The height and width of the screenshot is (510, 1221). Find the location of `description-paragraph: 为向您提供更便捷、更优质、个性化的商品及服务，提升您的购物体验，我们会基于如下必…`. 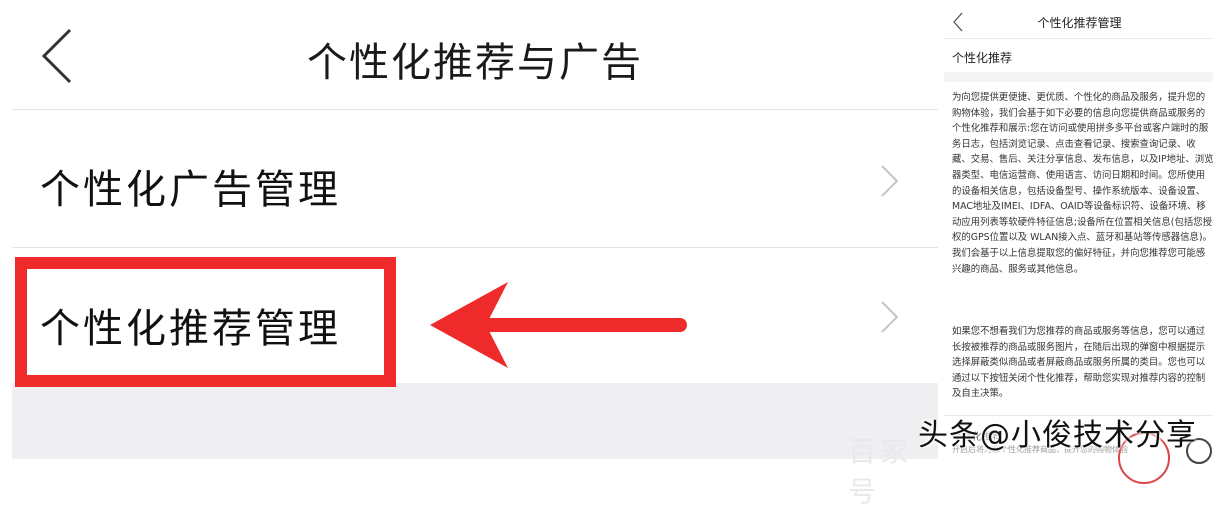

description-paragraph: 为向您提供更便捷、更优质、个性化的商品及服务，提升您的购物体验，我们会基于如下必… is located at coordinates (1083, 183).